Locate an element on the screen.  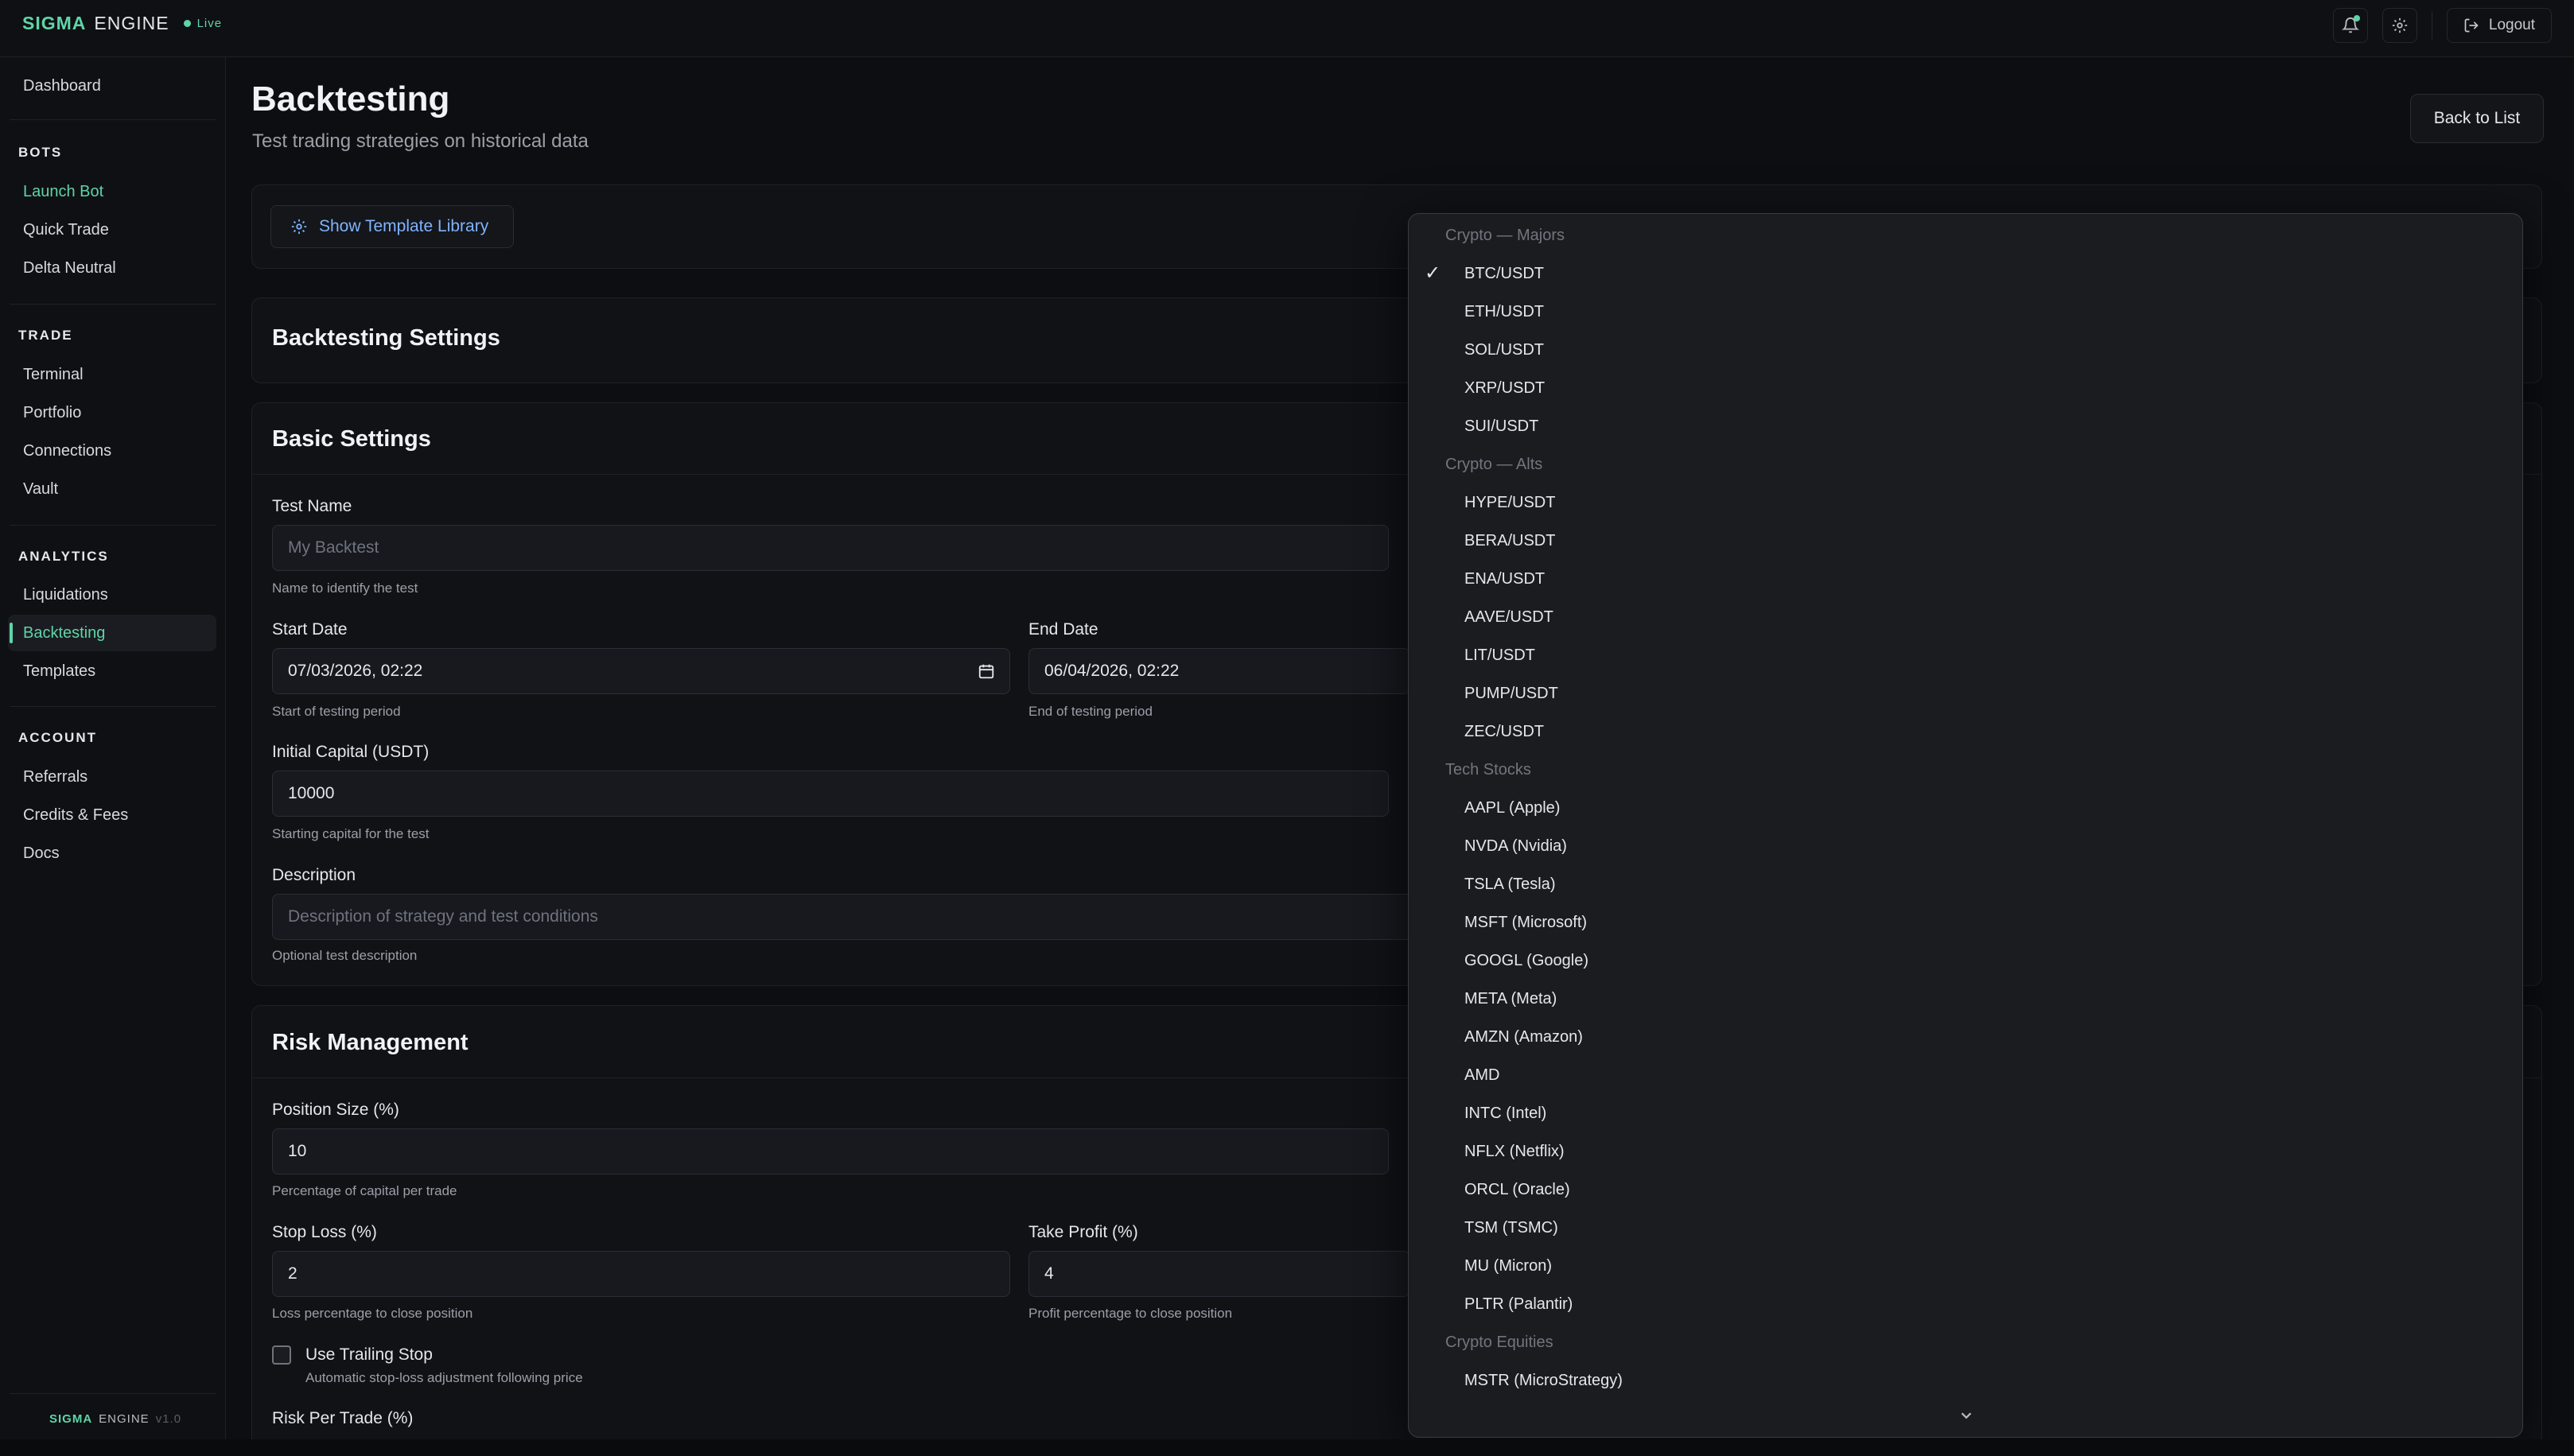
take-profit-hint: Profit percentage to close position is located at coordinates (1130, 1313).